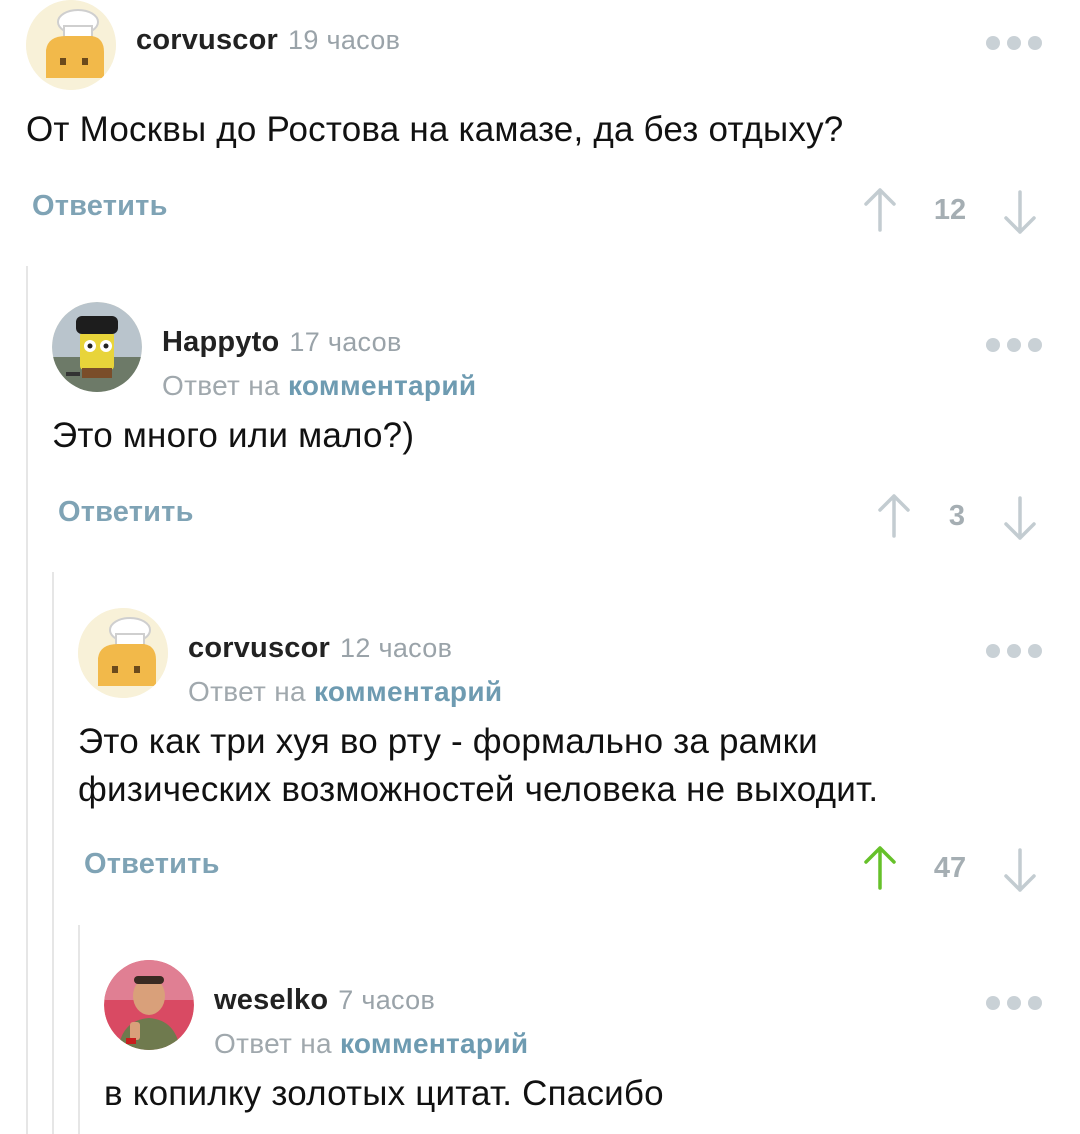 This screenshot has width=1080, height=1134. What do you see at coordinates (220, 342) in the screenshot?
I see `author-name: Happyto` at bounding box center [220, 342].